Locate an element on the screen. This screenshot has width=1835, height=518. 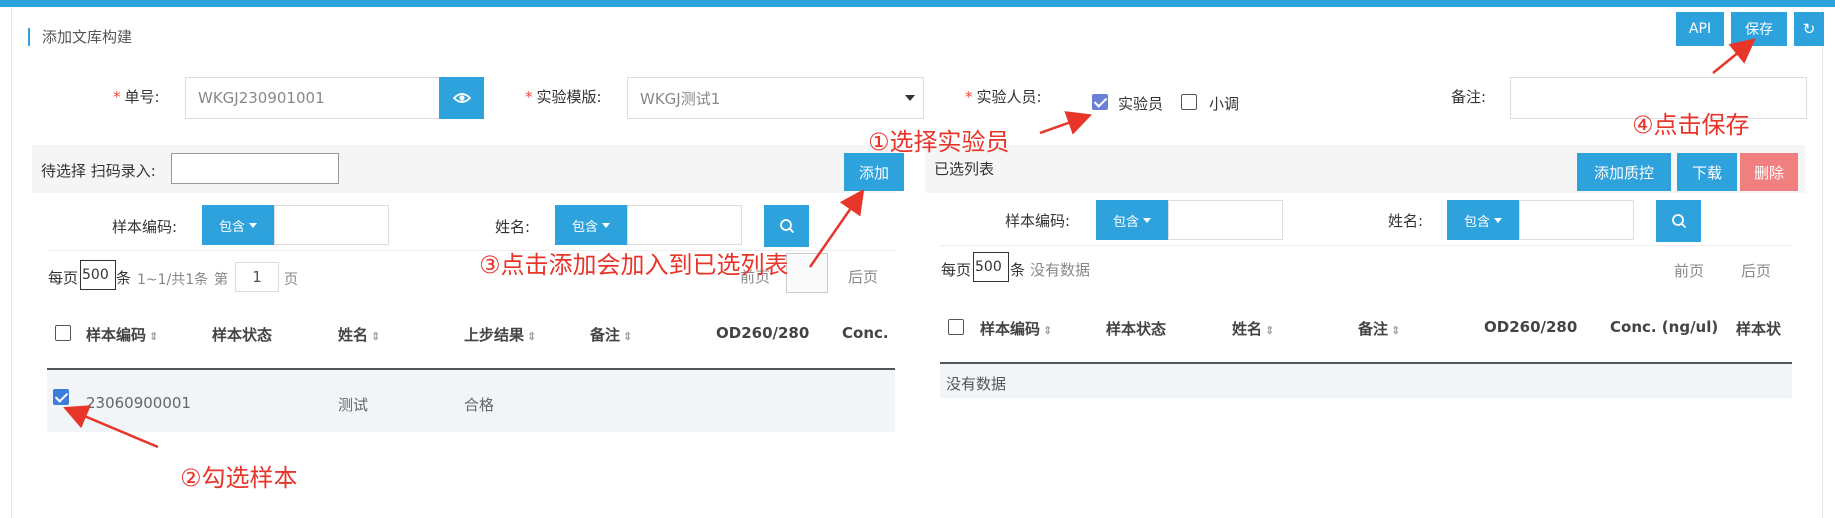
left-sample-code-label: 样本编码: is located at coordinates (145, 227).